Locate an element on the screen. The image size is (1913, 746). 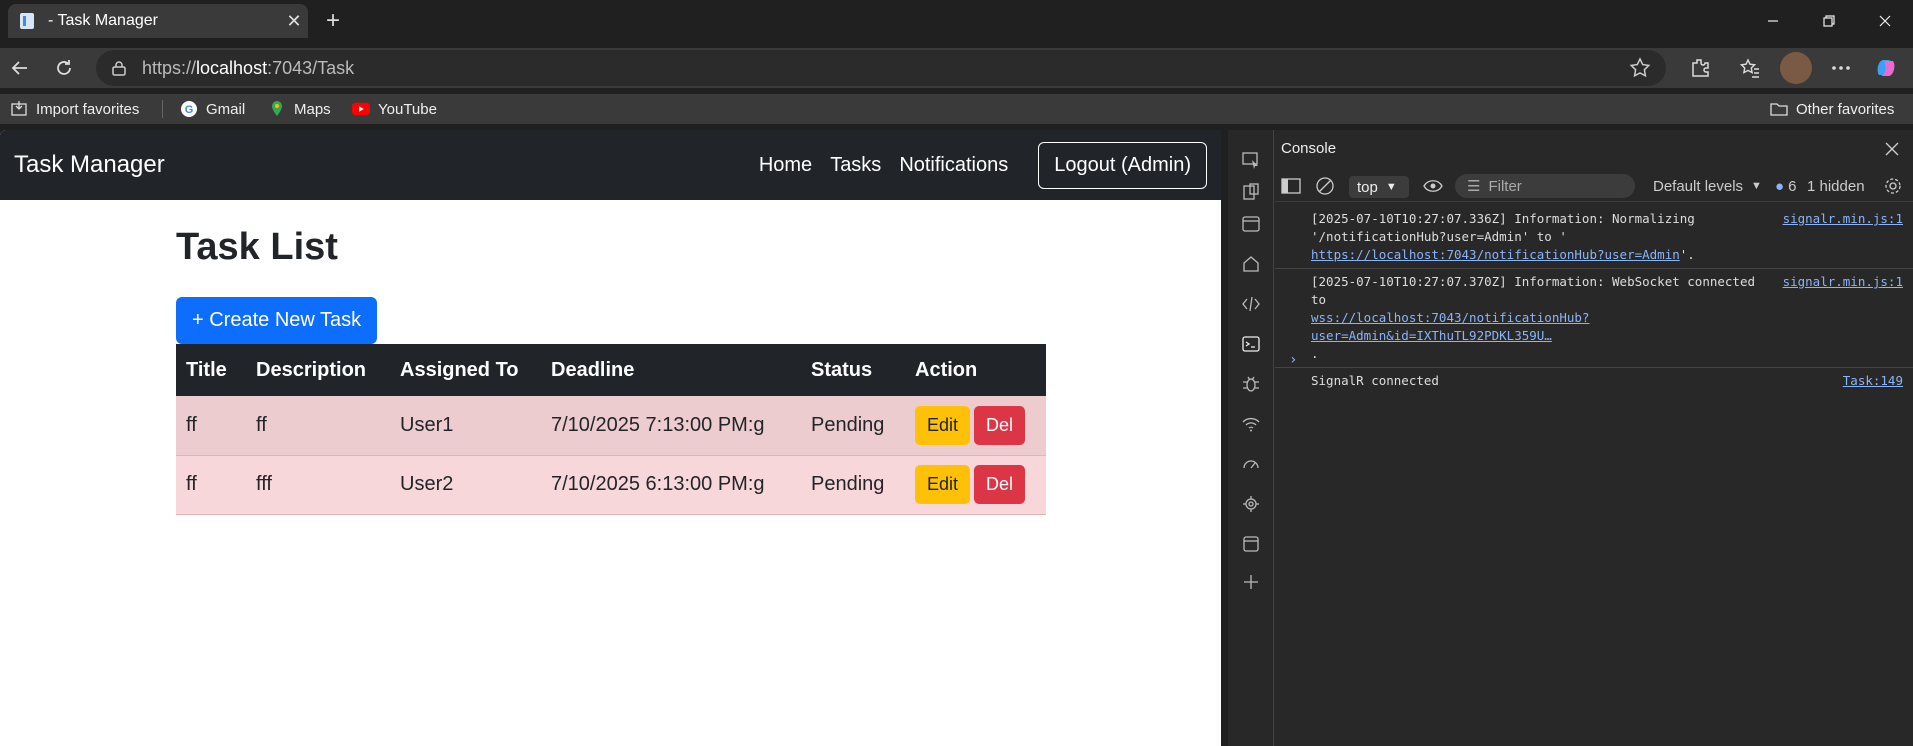
youtube-icon is located at coordinates (361, 109).